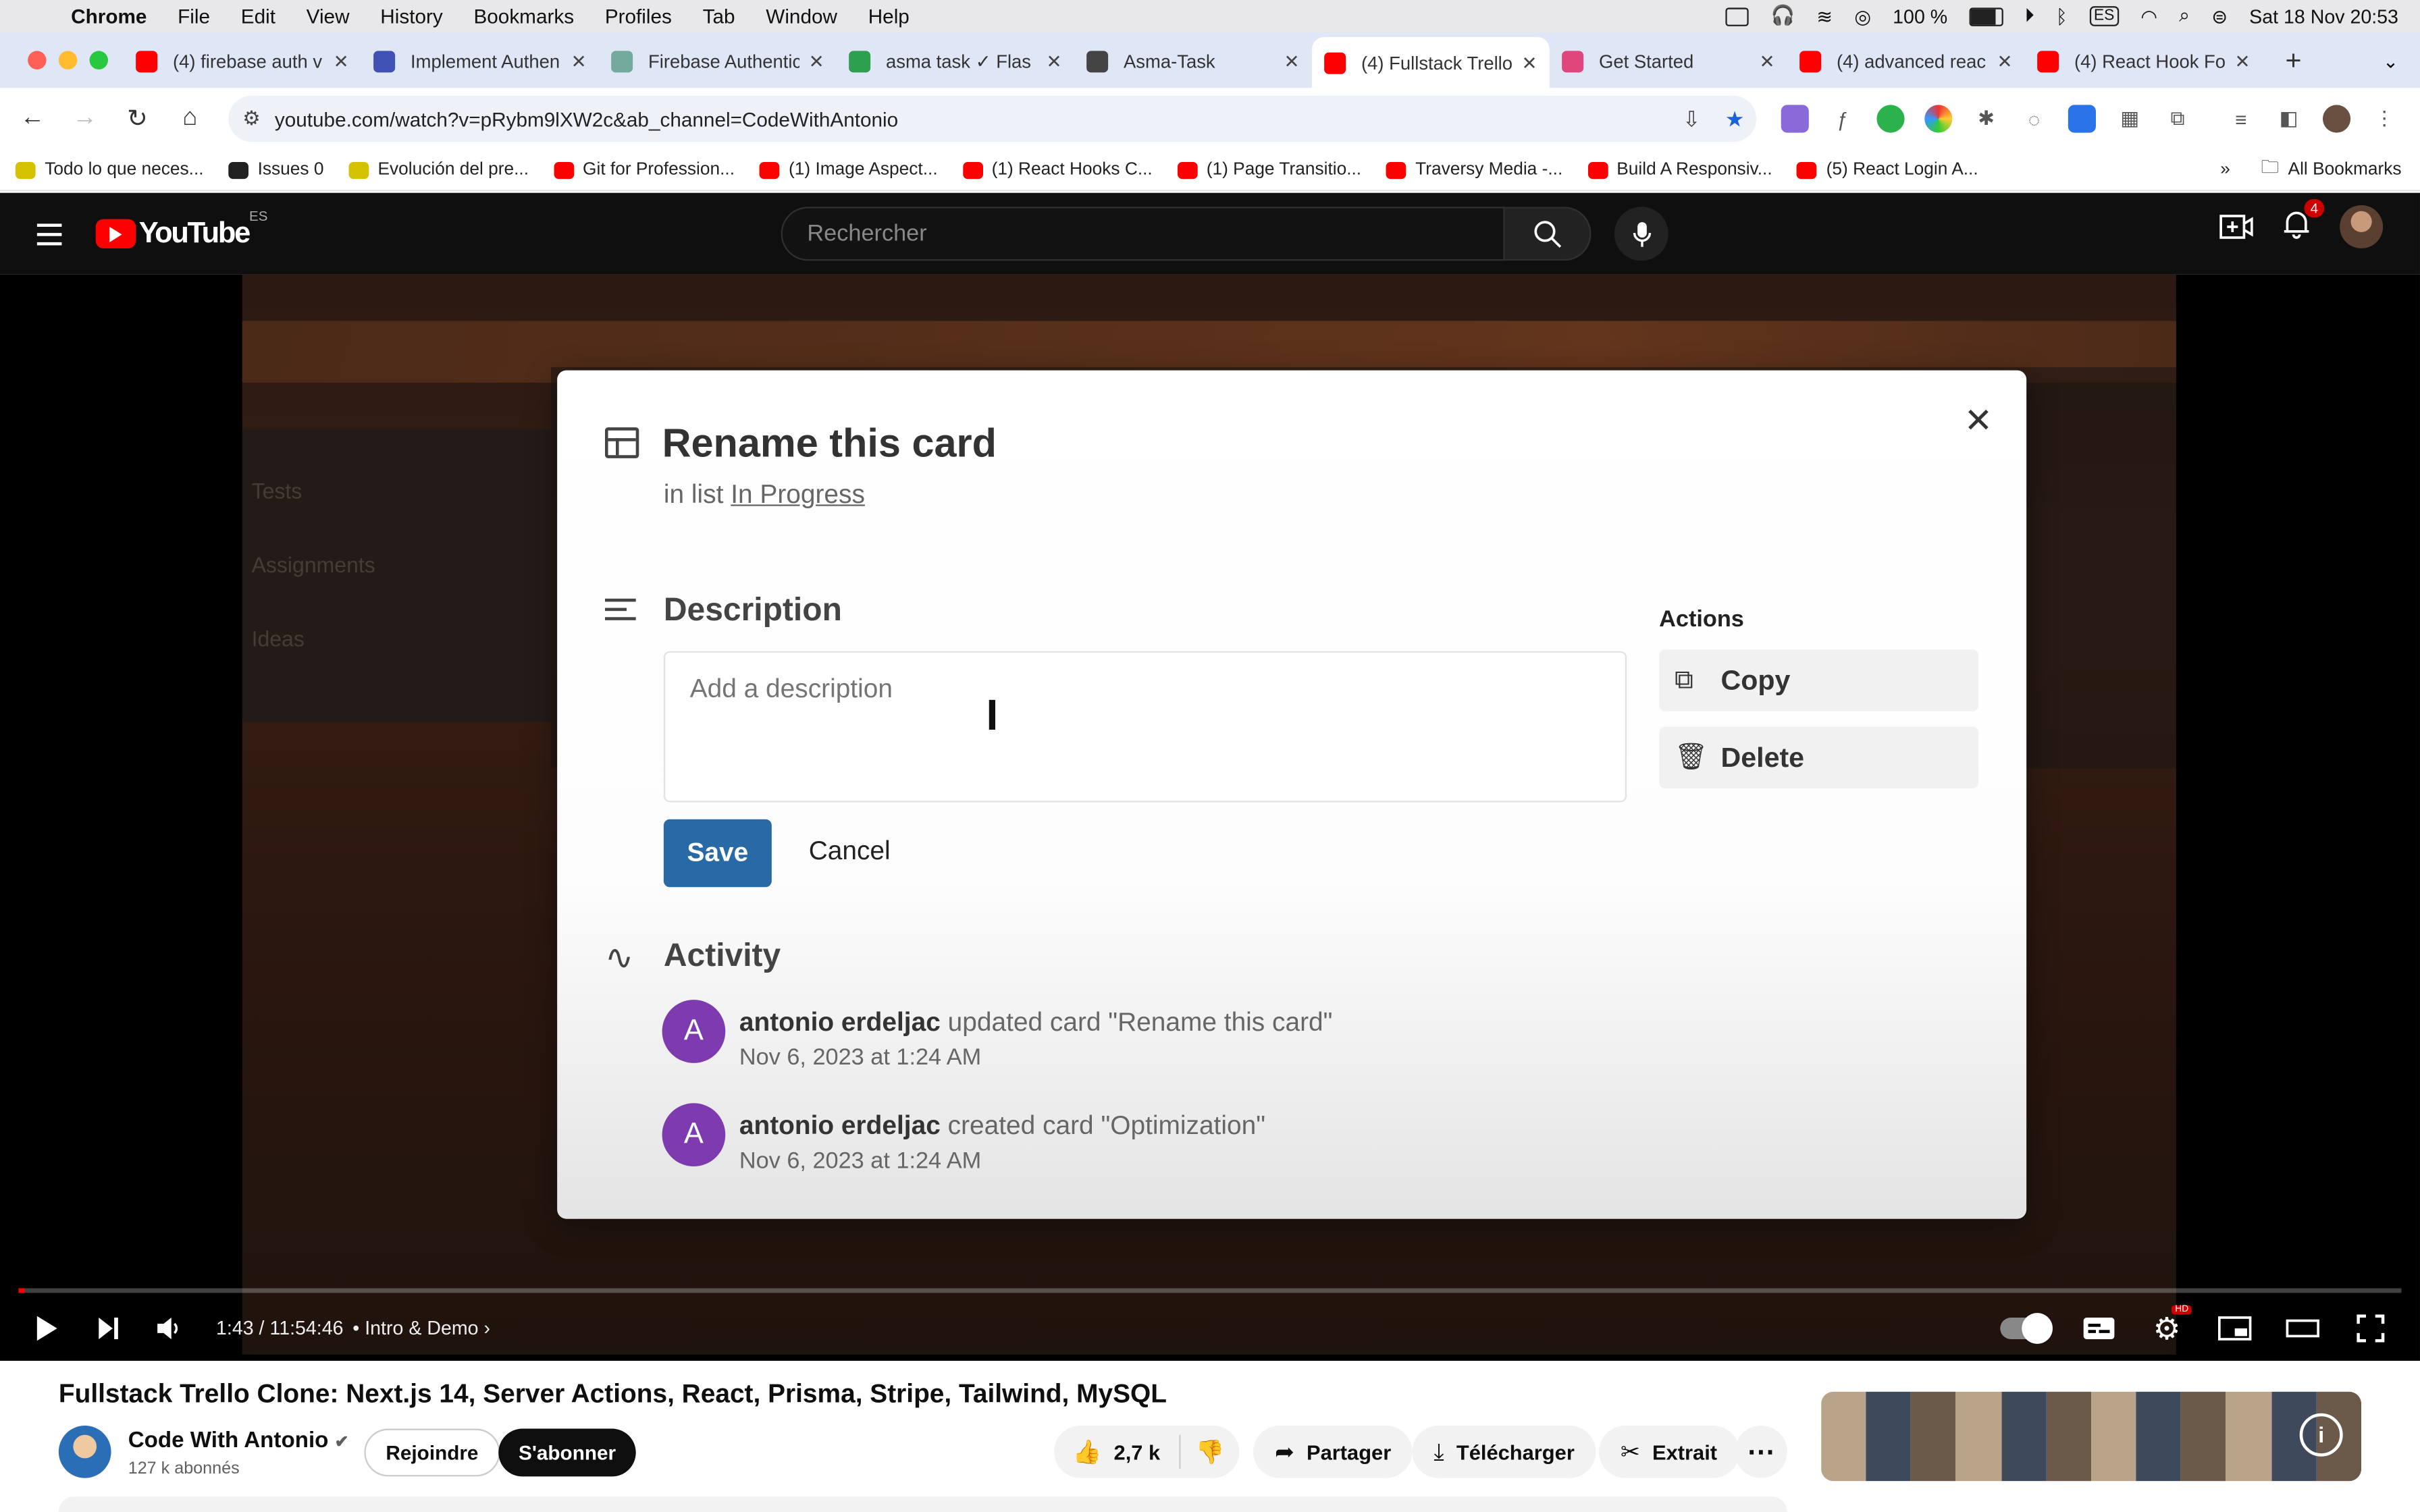 Image resolution: width=2420 pixels, height=1512 pixels. What do you see at coordinates (1734, 119) in the screenshot?
I see `bookmark-star-icon: ★` at bounding box center [1734, 119].